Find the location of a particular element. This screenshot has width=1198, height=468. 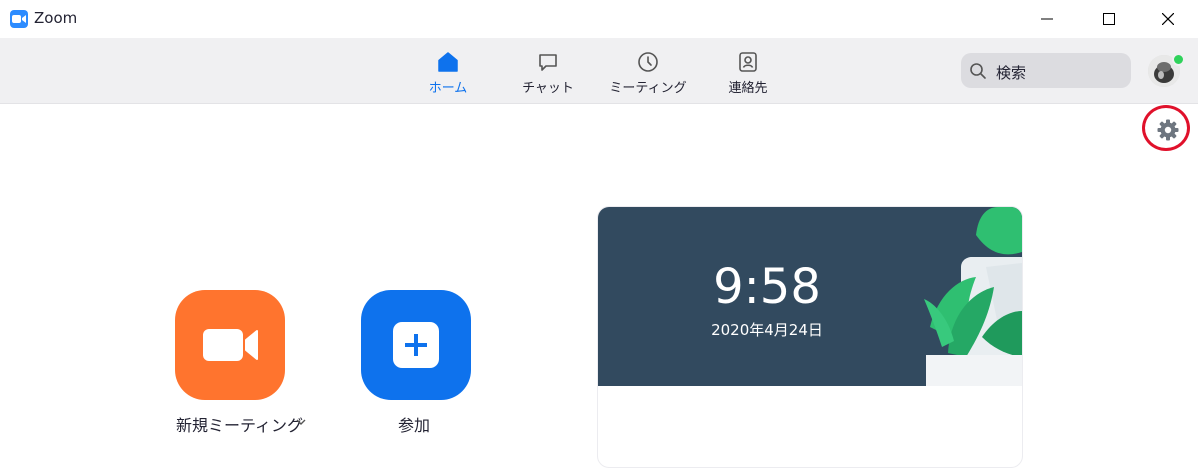

tab-contacts: 連絡先 is located at coordinates (748, 74).